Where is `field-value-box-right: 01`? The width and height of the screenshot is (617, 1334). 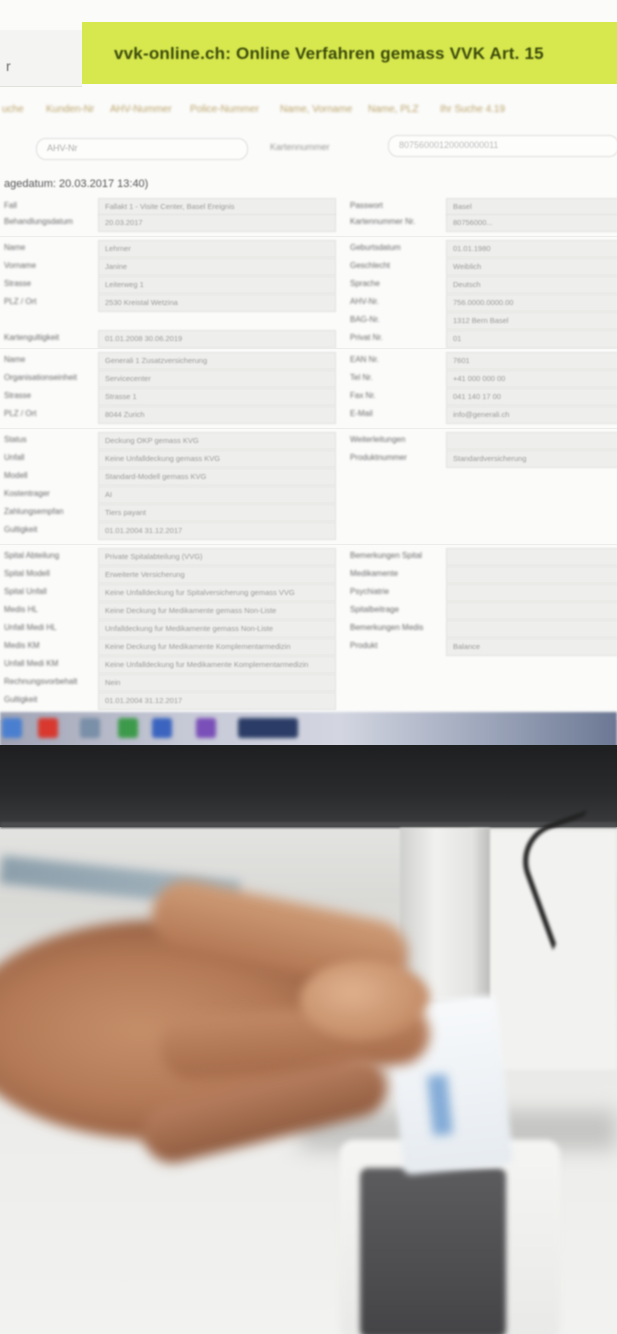
field-value-box-right: 01 is located at coordinates (531, 339).